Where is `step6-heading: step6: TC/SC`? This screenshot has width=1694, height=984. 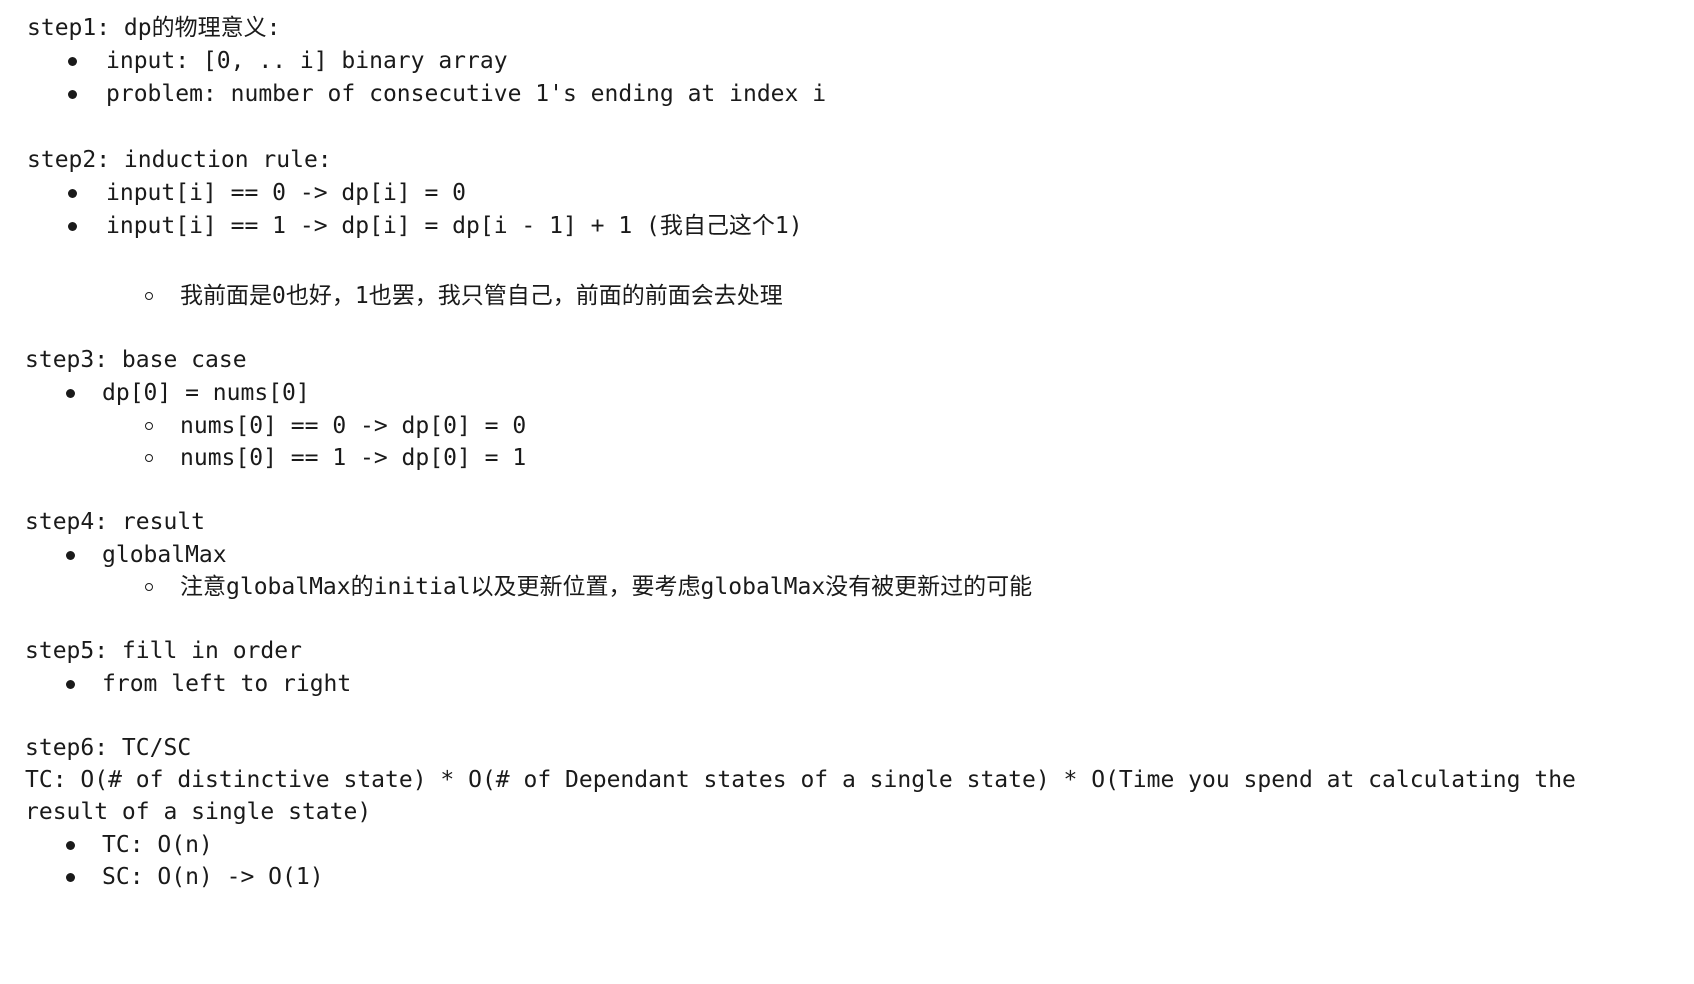 step6-heading: step6: TC/SC is located at coordinates (108, 748).